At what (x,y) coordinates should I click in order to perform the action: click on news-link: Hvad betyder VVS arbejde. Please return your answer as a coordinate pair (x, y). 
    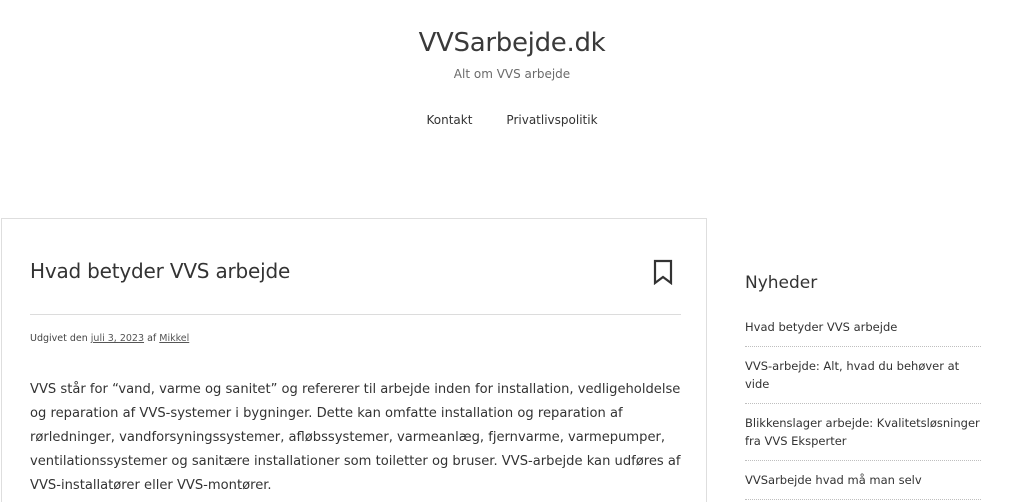
    Looking at the image, I should click on (821, 327).